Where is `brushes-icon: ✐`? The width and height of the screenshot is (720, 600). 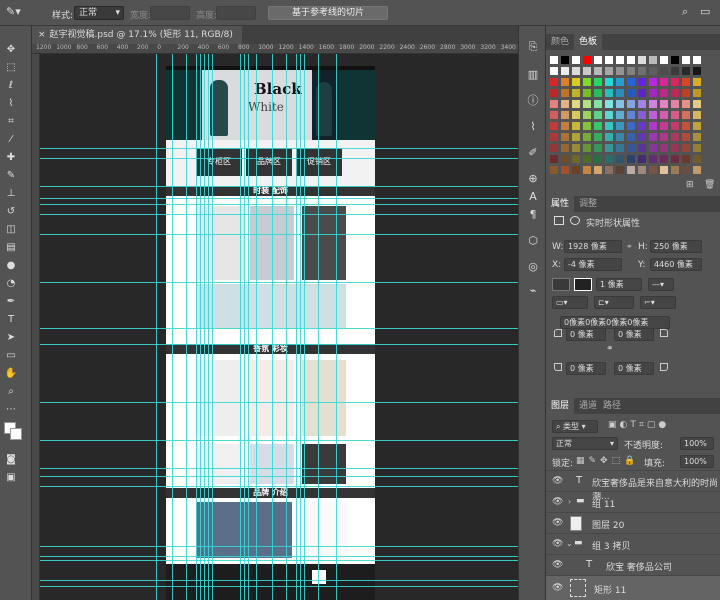
brushes-icon: ✐ is located at coordinates (533, 153).